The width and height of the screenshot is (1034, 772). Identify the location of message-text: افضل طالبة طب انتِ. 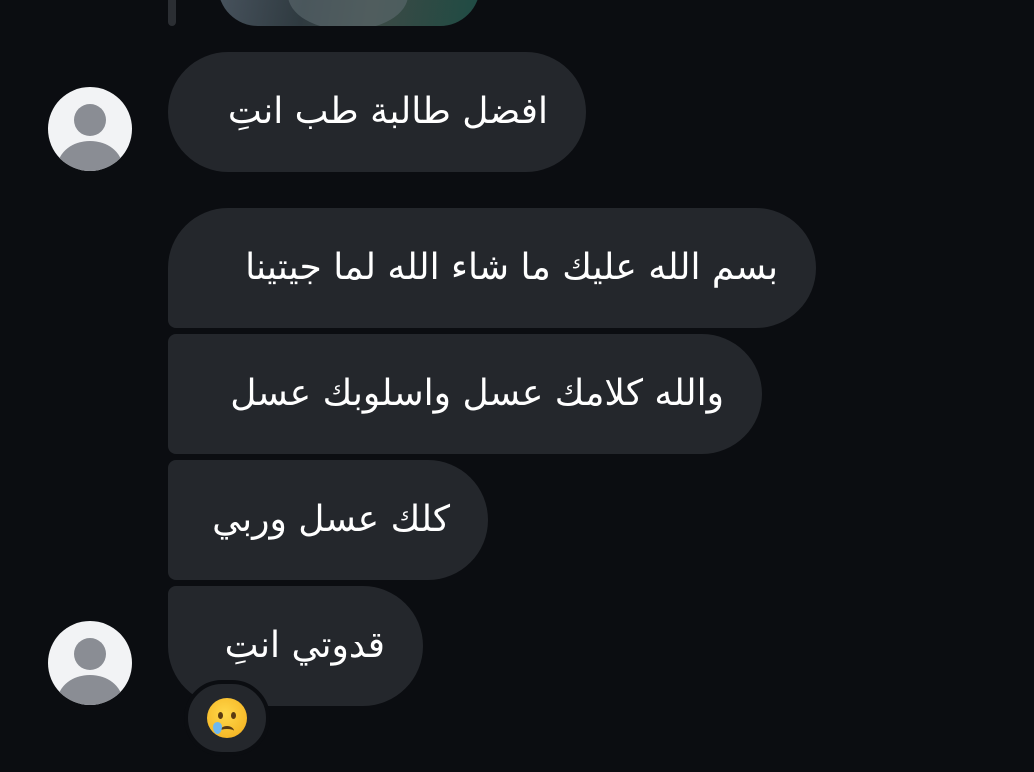
(387, 111).